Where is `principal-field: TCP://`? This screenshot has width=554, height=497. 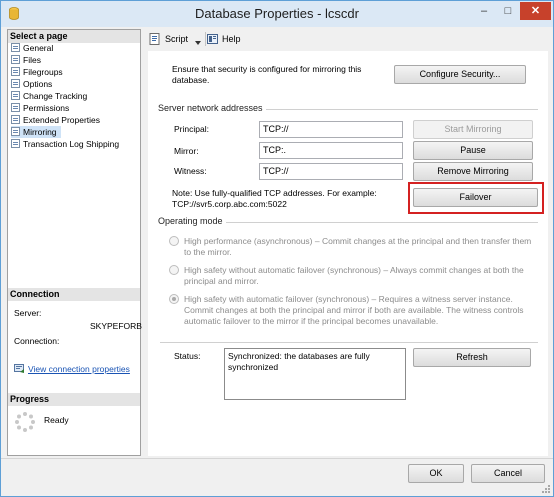 principal-field: TCP:// is located at coordinates (331, 129).